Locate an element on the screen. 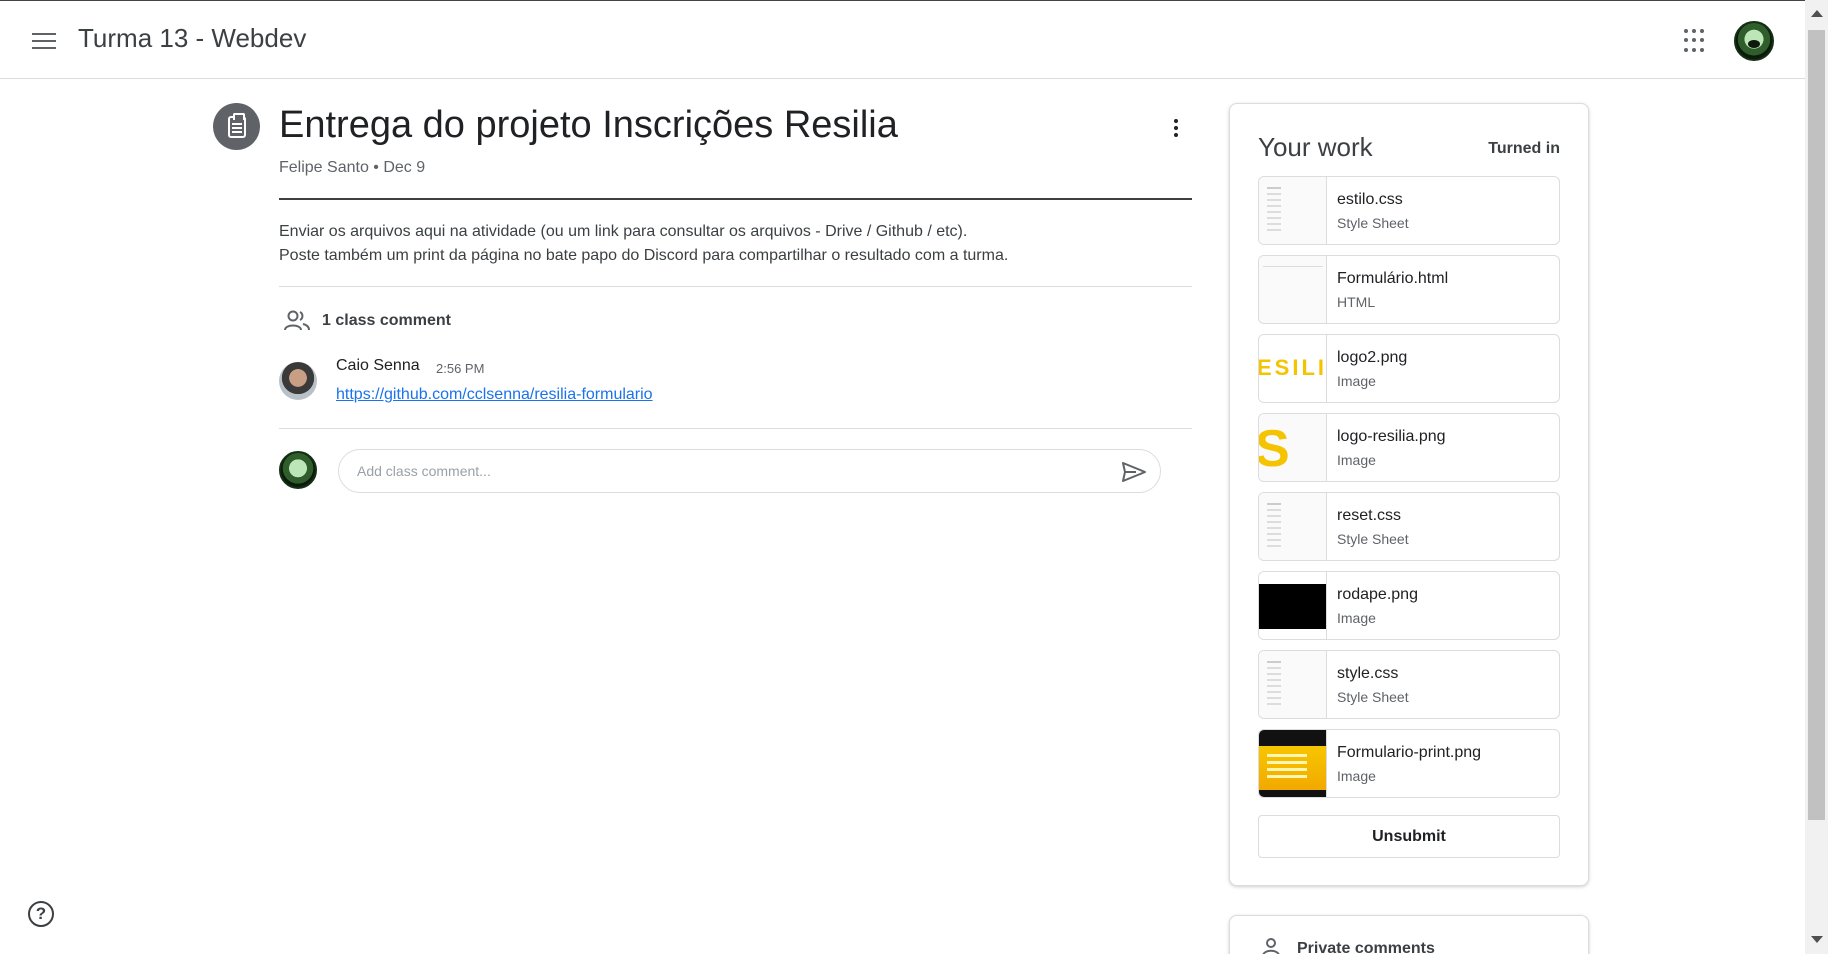 The height and width of the screenshot is (954, 1828). commenter-avatar is located at coordinates (298, 381).